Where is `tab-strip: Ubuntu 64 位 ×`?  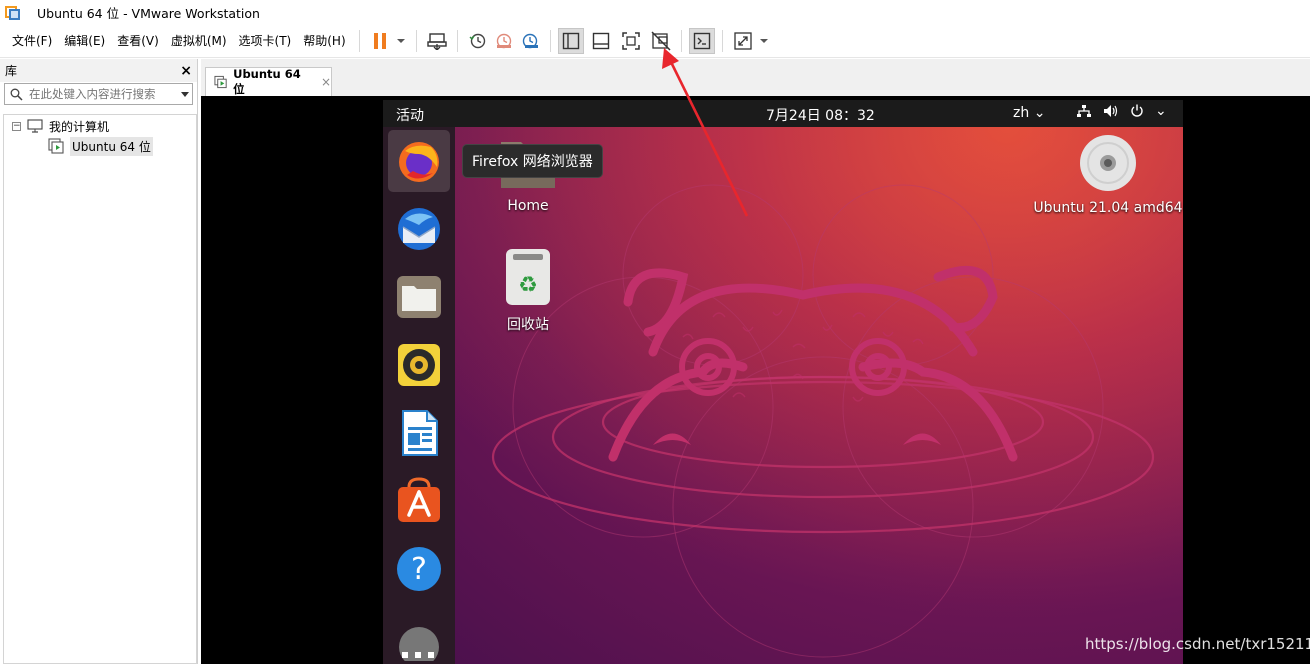
tab-strip: Ubuntu 64 位 × is located at coordinates (755, 77).